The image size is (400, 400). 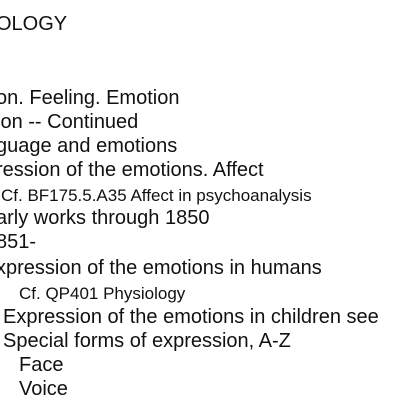 What do you see at coordinates (161, 268) in the screenshot?
I see `entry-expression-humans: xpression of the emotions in humans` at bounding box center [161, 268].